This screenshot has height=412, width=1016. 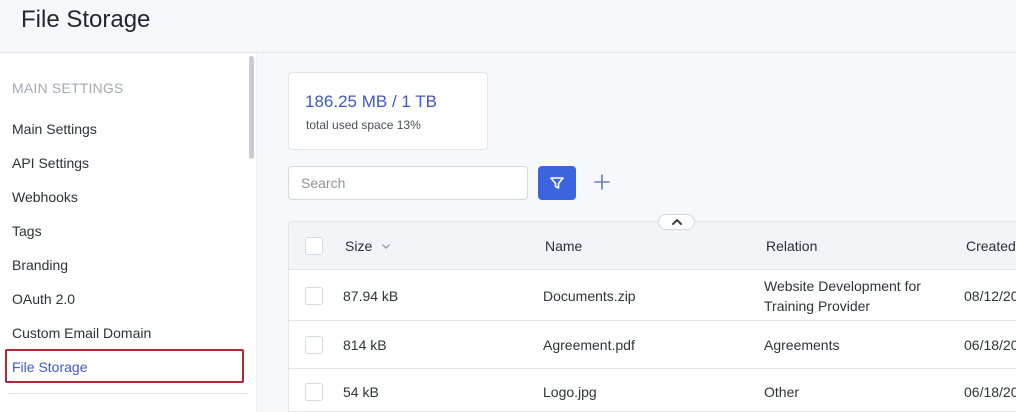 What do you see at coordinates (251, 107) in the screenshot?
I see `sidebar-scrollbar` at bounding box center [251, 107].